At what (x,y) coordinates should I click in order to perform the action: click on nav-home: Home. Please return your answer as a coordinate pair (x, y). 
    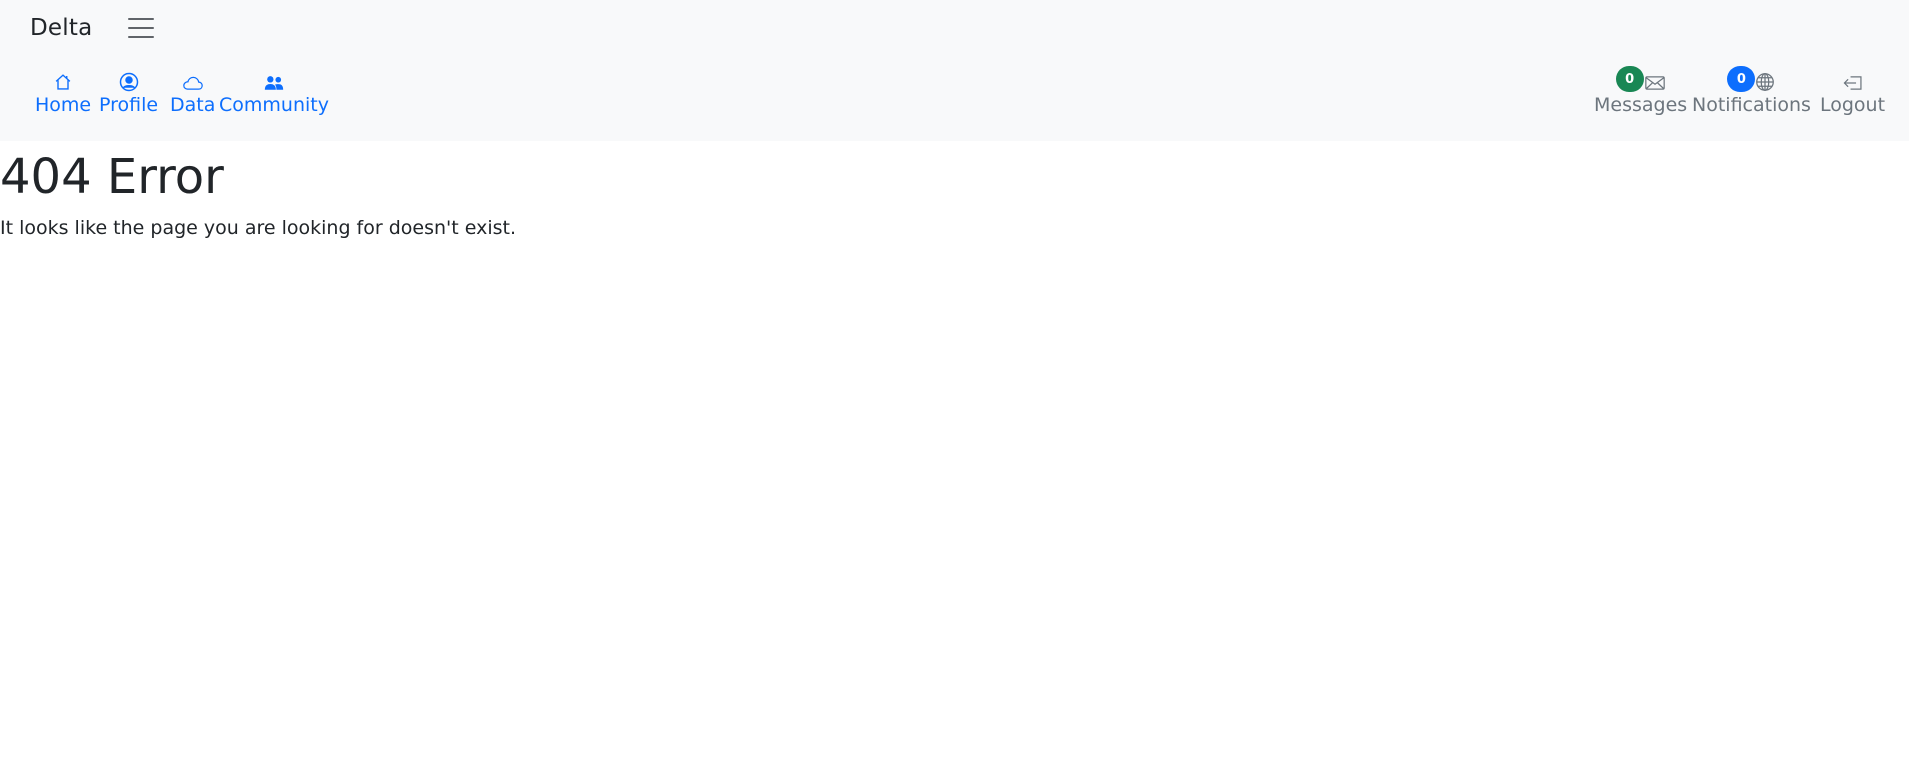
    Looking at the image, I should click on (63, 92).